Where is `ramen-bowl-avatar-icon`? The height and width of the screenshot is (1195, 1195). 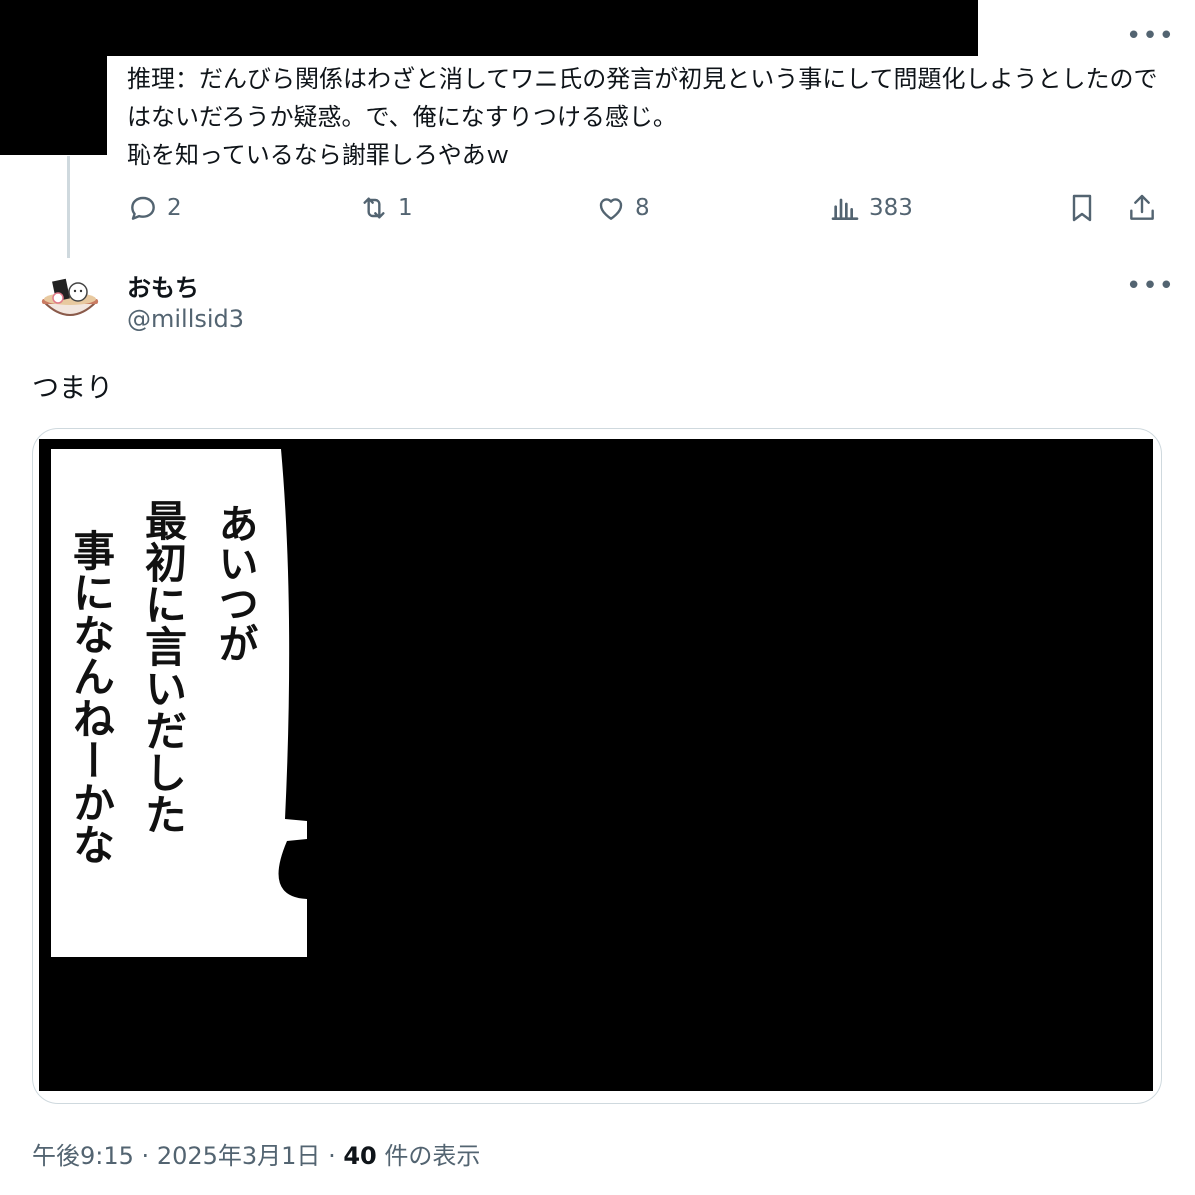 ramen-bowl-avatar-icon is located at coordinates (70, 302).